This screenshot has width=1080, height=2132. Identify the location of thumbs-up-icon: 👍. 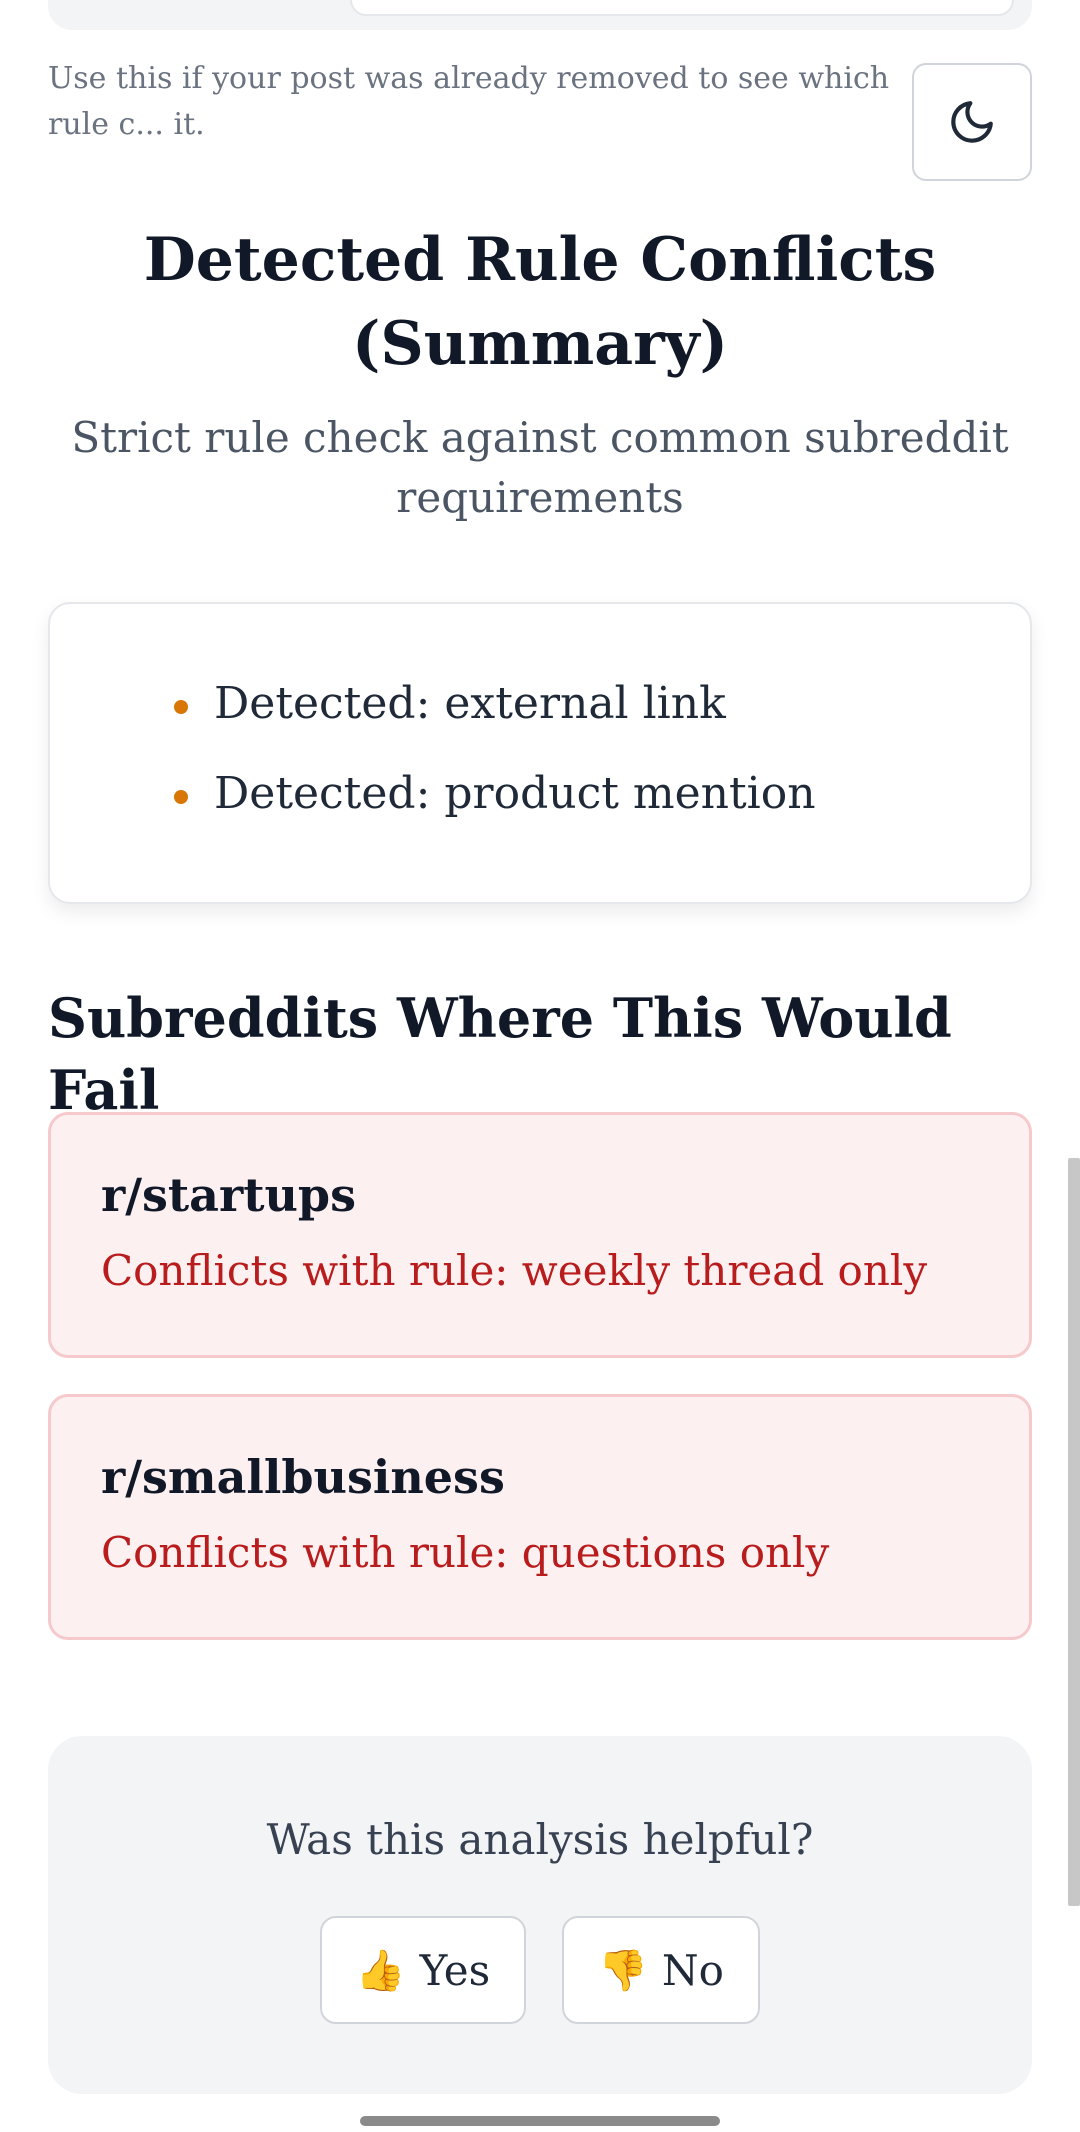
(380, 1970).